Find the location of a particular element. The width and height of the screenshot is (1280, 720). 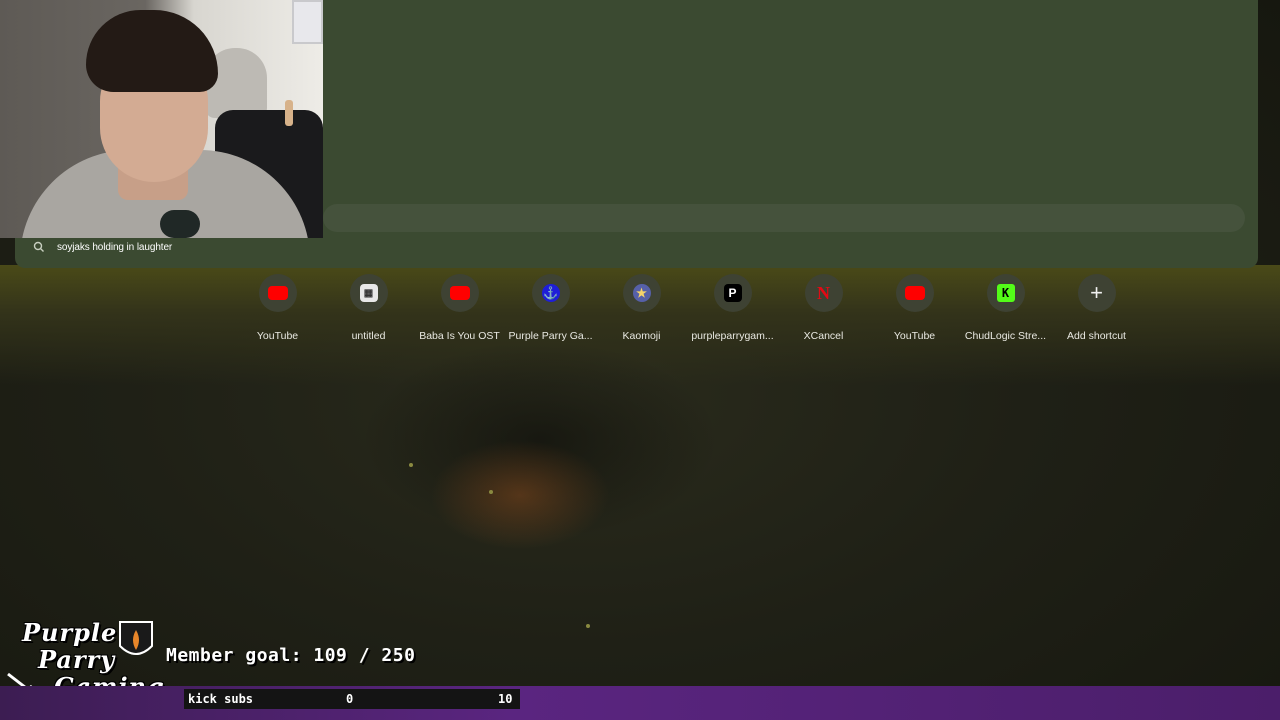

desk-figurine is located at coordinates (289, 113).